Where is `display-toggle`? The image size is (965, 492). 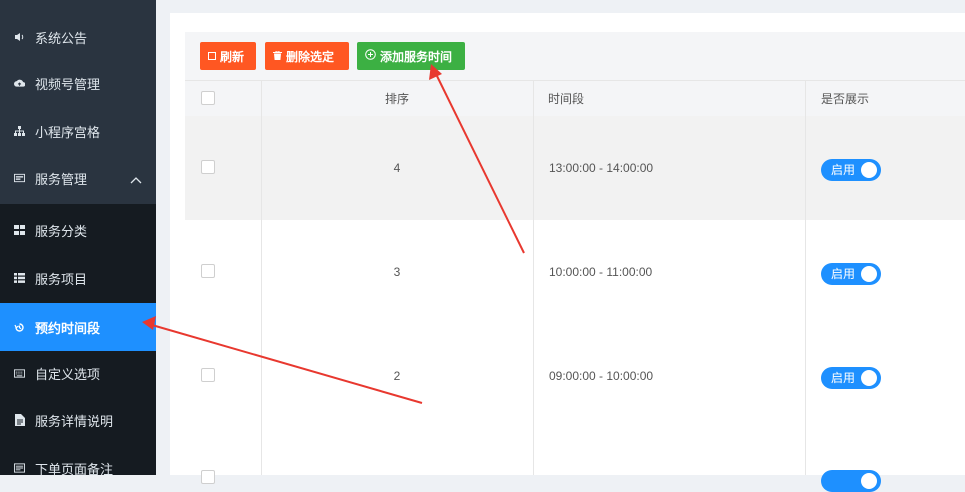 display-toggle is located at coordinates (851, 481).